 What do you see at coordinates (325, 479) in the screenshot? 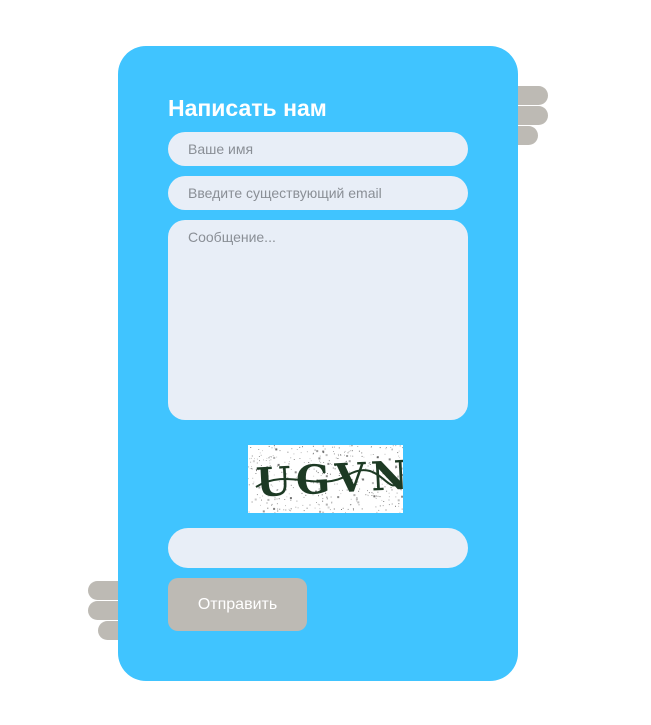
I see `captcha-image: UGVN` at bounding box center [325, 479].